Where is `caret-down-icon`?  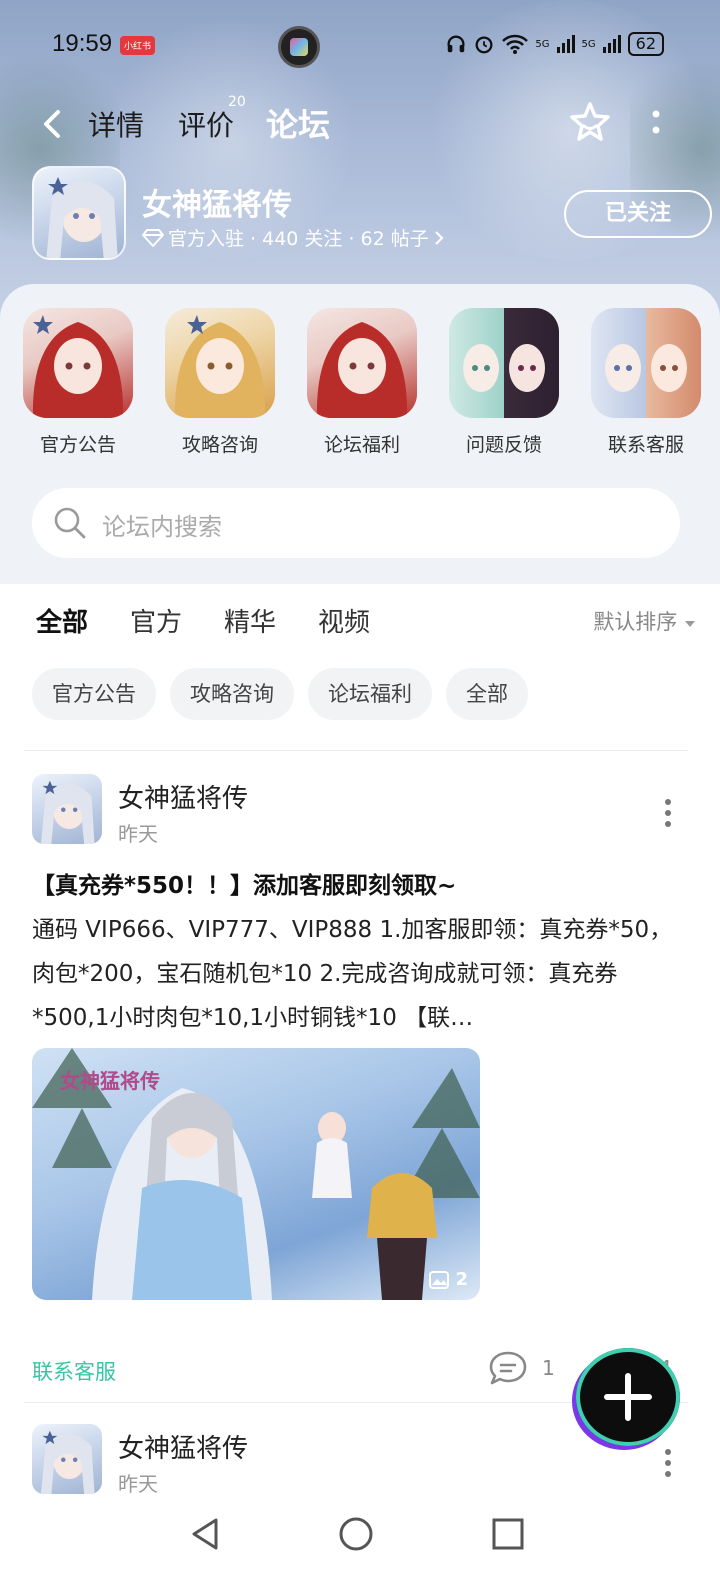 caret-down-icon is located at coordinates (690, 624).